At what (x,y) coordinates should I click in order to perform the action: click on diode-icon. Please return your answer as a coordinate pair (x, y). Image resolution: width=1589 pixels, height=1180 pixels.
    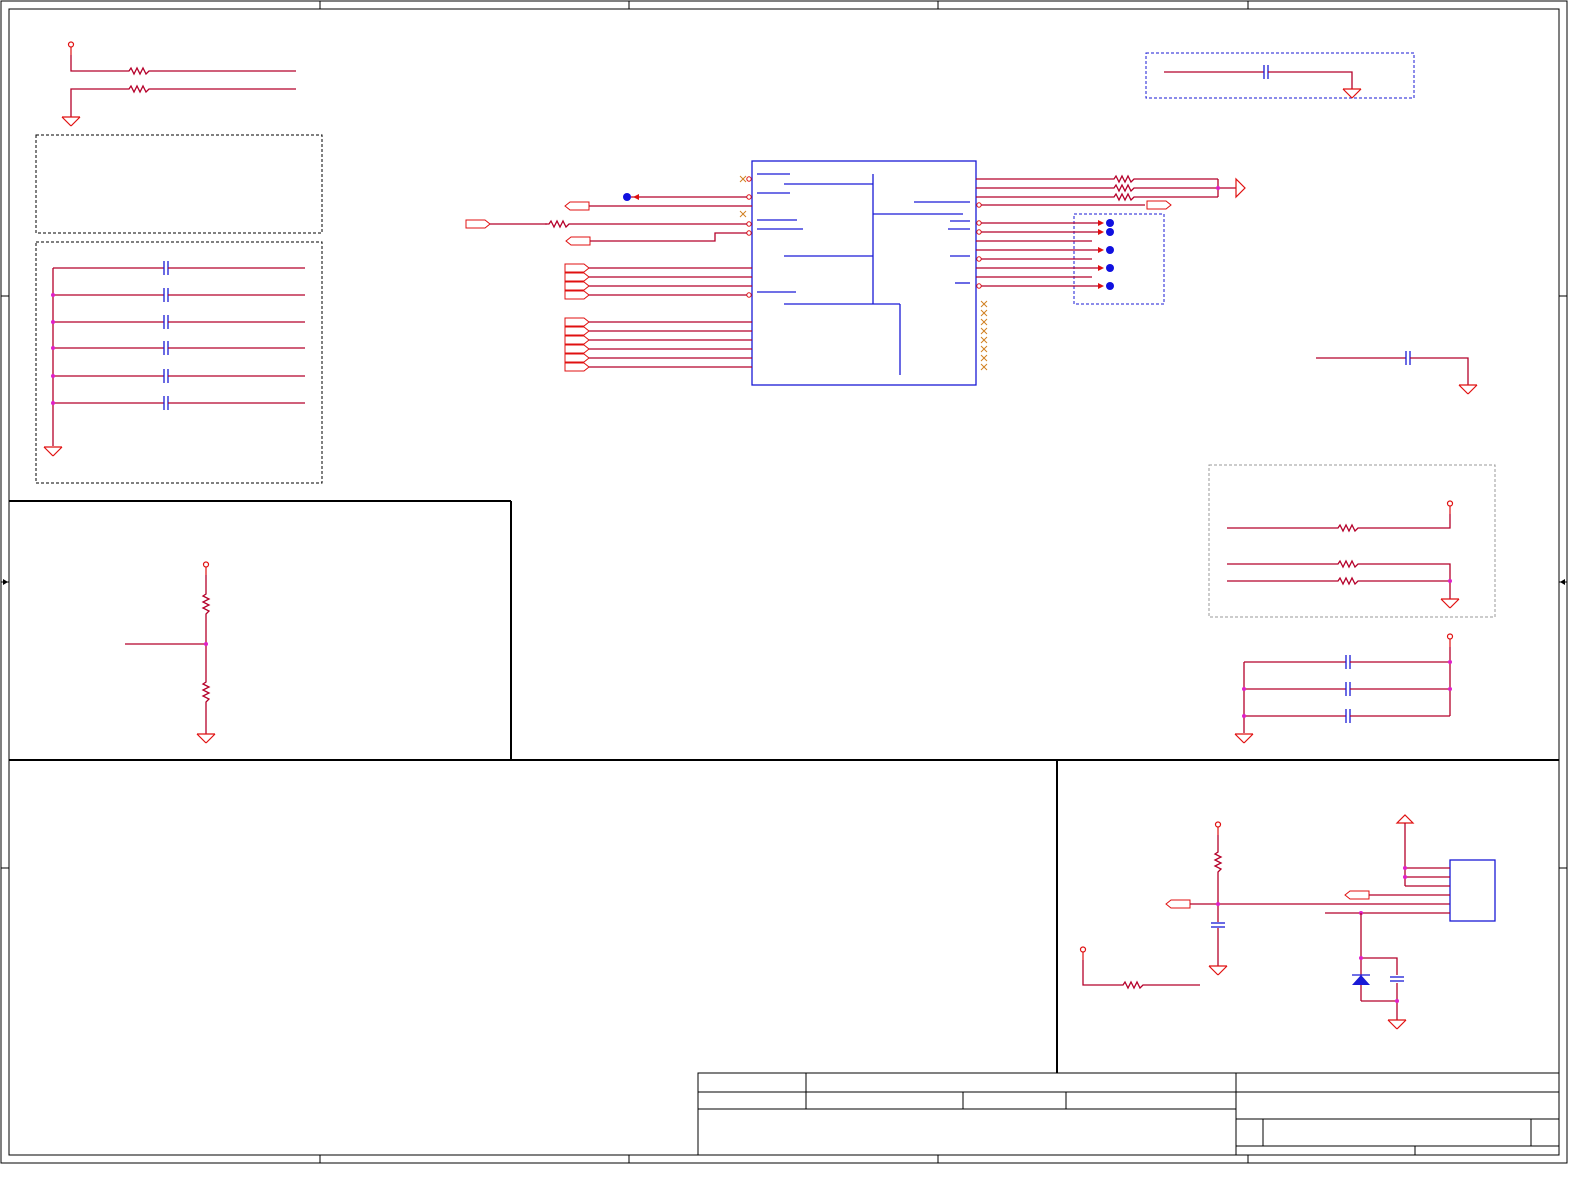
    Looking at the image, I should click on (1361, 980).